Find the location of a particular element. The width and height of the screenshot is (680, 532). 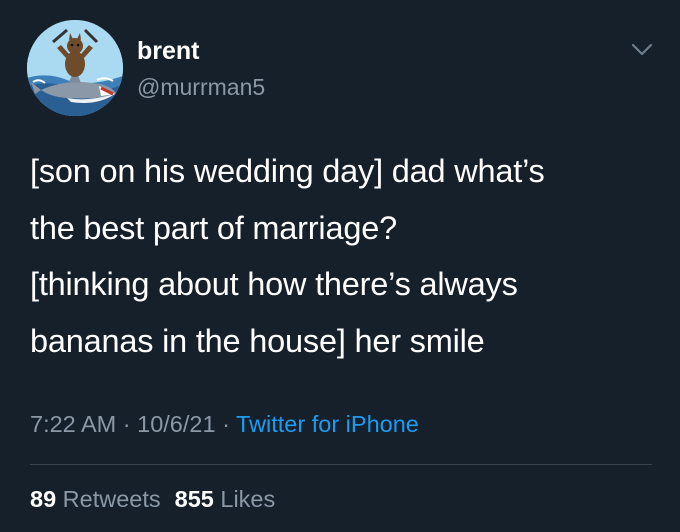

chevron-down-icon is located at coordinates (642, 49).